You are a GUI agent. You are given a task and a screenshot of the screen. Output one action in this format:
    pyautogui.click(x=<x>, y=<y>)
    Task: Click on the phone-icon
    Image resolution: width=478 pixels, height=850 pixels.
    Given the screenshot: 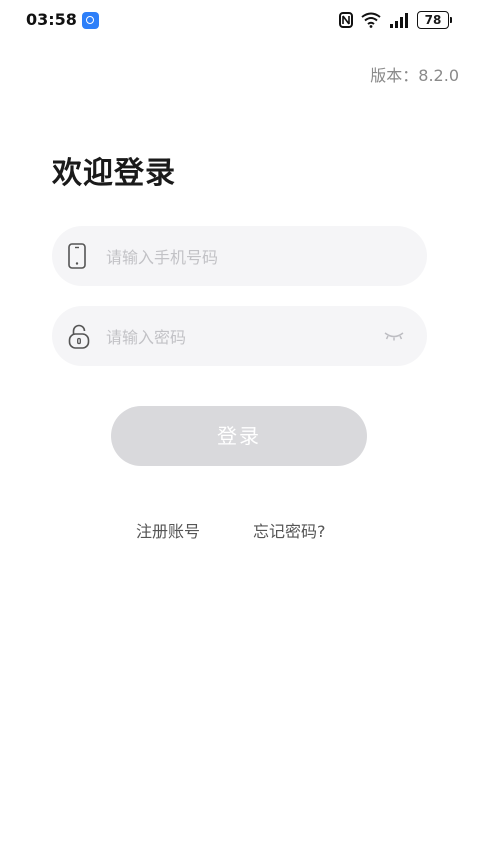 What is the action you would take?
    pyautogui.click(x=77, y=256)
    